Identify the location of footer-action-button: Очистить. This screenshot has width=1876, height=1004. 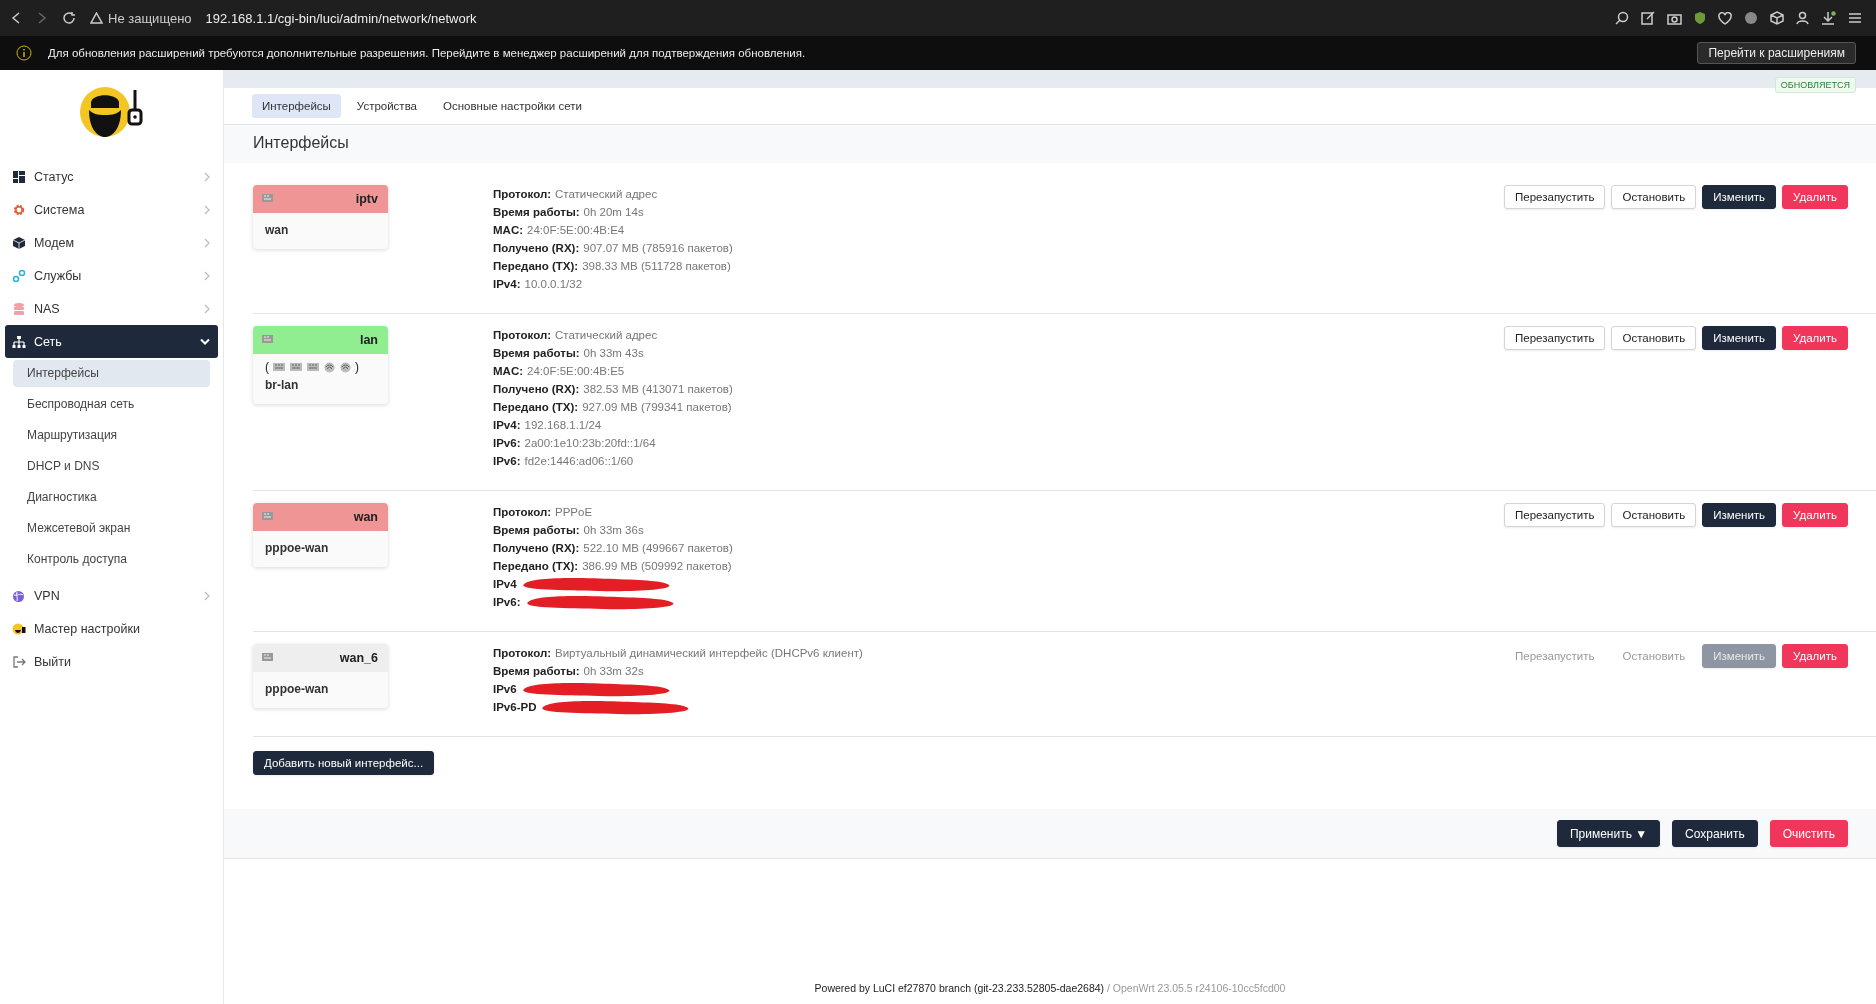
(1808, 833).